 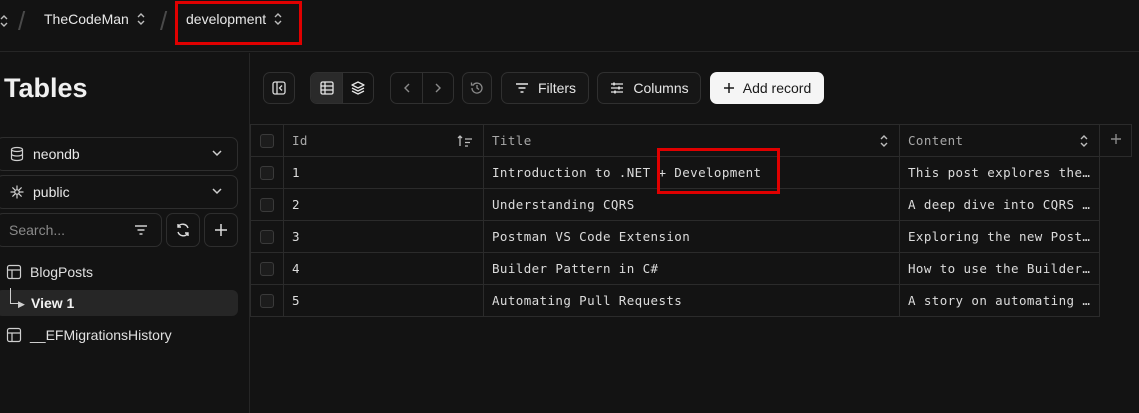 I want to click on add-table-button, so click(x=221, y=230).